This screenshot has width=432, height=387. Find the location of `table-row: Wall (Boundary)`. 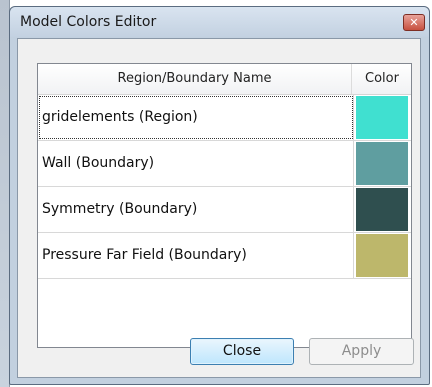

table-row: Wall (Boundary) is located at coordinates (224, 164).